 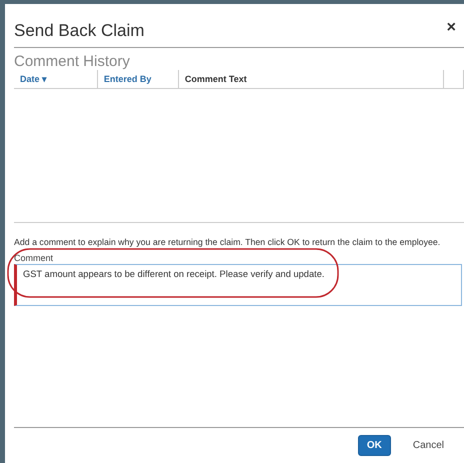 What do you see at coordinates (451, 27) in the screenshot?
I see `close-button: ×` at bounding box center [451, 27].